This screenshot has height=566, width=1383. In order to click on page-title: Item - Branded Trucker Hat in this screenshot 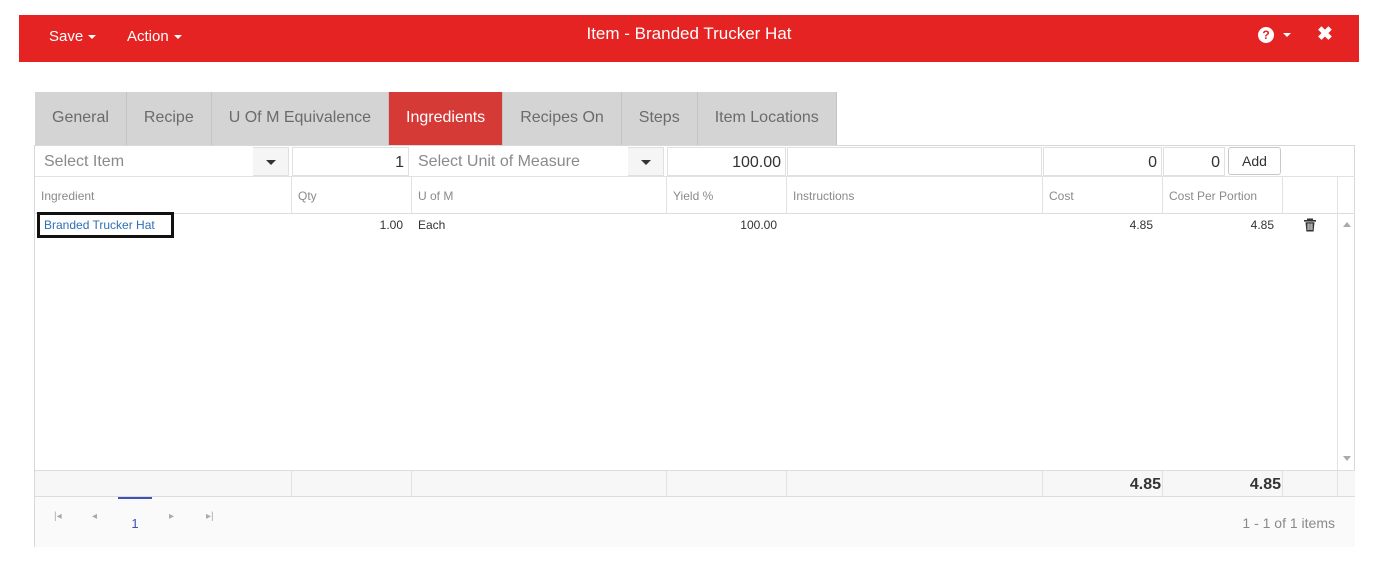, I will do `click(689, 33)`.